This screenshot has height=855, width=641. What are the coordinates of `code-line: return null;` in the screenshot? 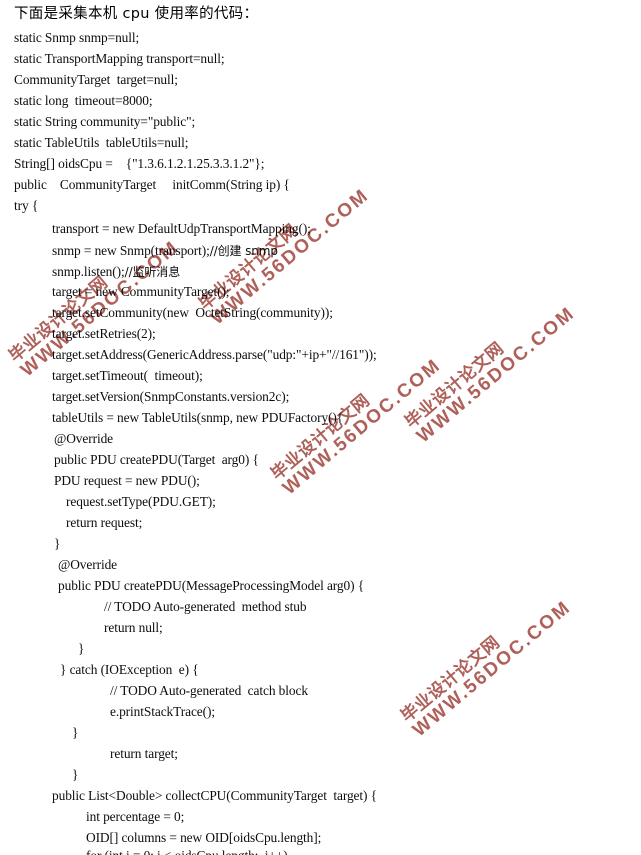 It's located at (133, 628).